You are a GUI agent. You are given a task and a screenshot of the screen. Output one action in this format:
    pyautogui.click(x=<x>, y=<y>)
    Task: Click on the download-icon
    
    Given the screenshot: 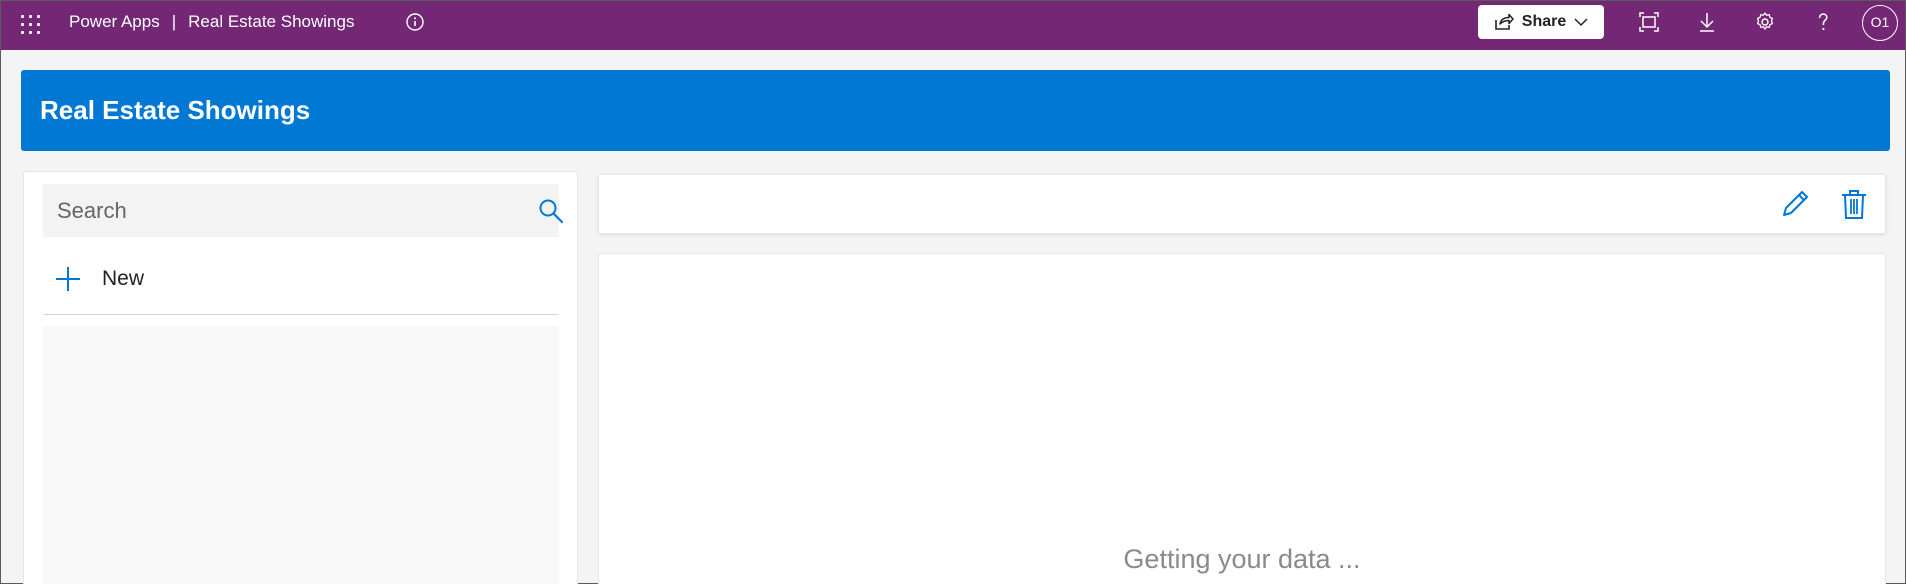 What is the action you would take?
    pyautogui.click(x=1707, y=22)
    